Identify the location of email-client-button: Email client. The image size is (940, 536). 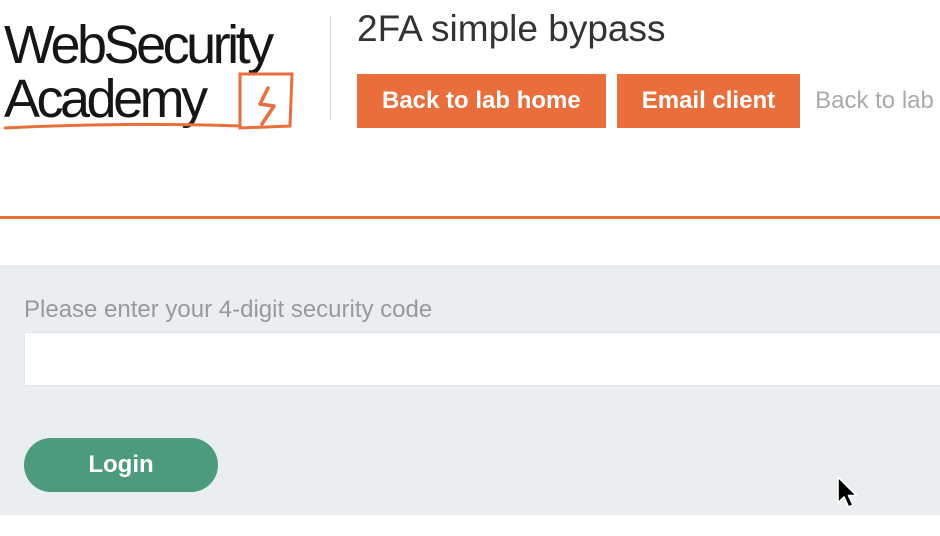
(708, 101).